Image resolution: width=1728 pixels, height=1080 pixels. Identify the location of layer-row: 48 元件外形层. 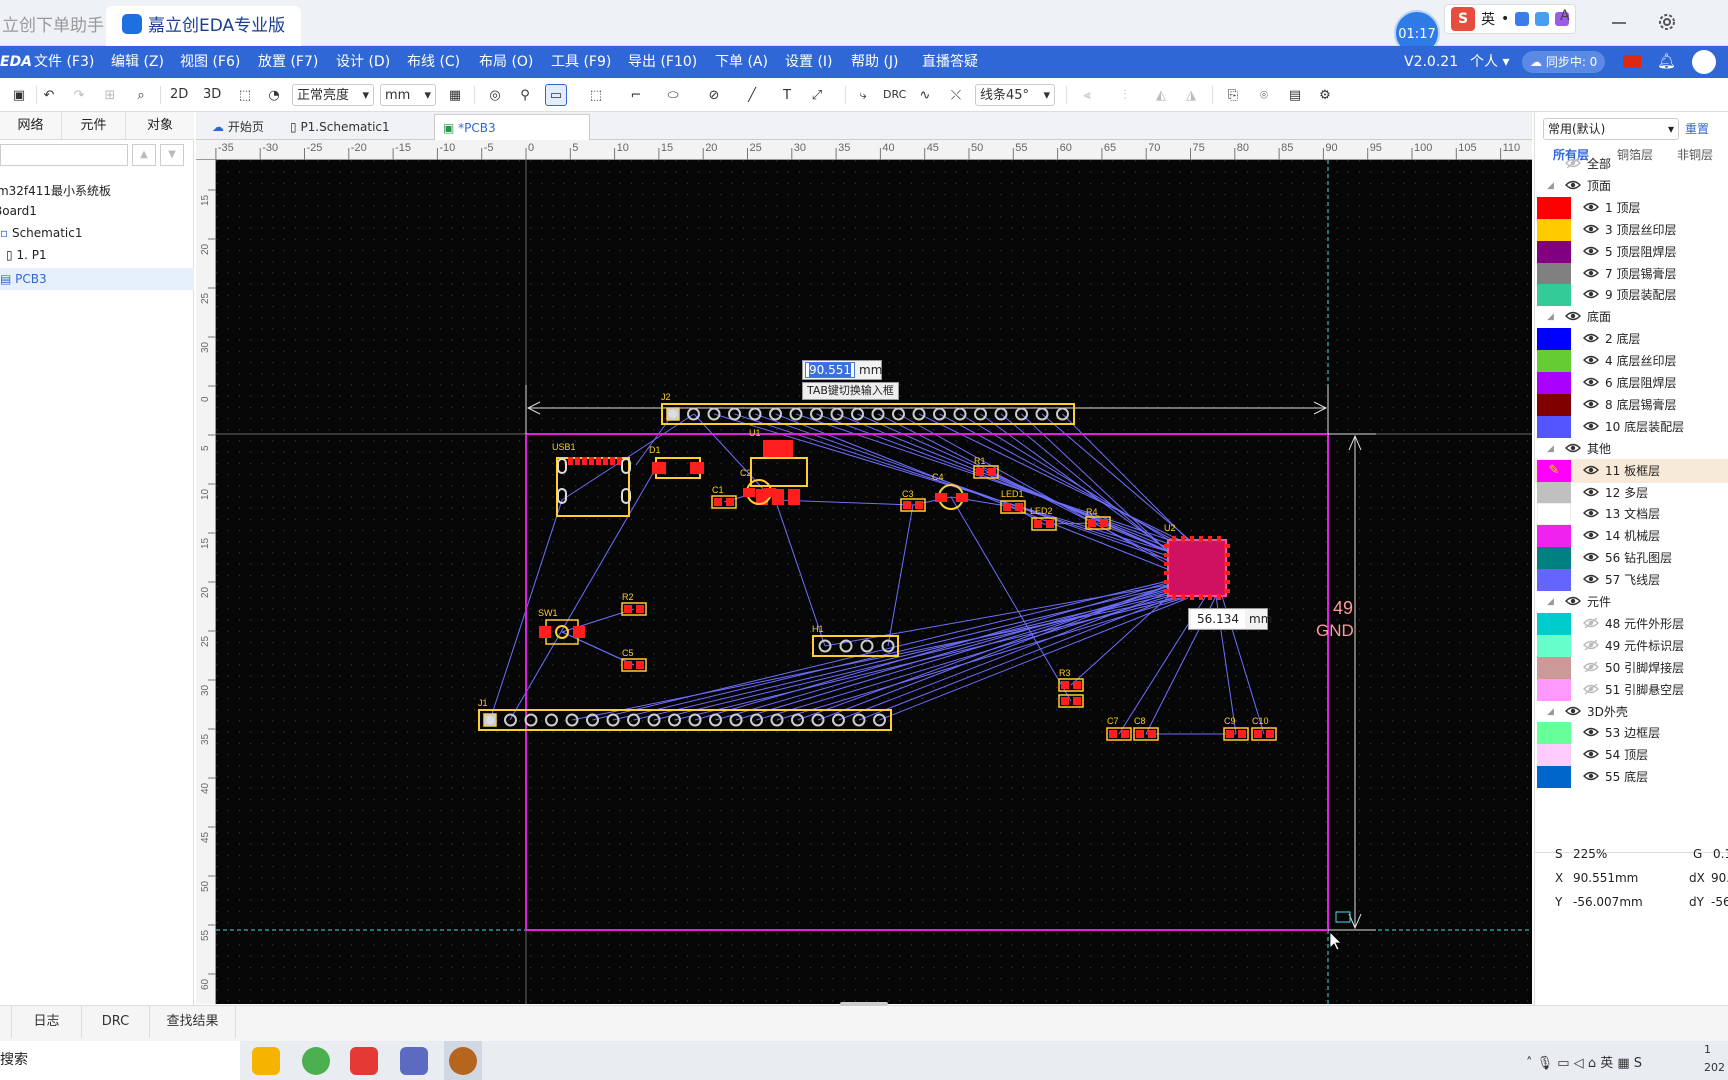
(1631, 624).